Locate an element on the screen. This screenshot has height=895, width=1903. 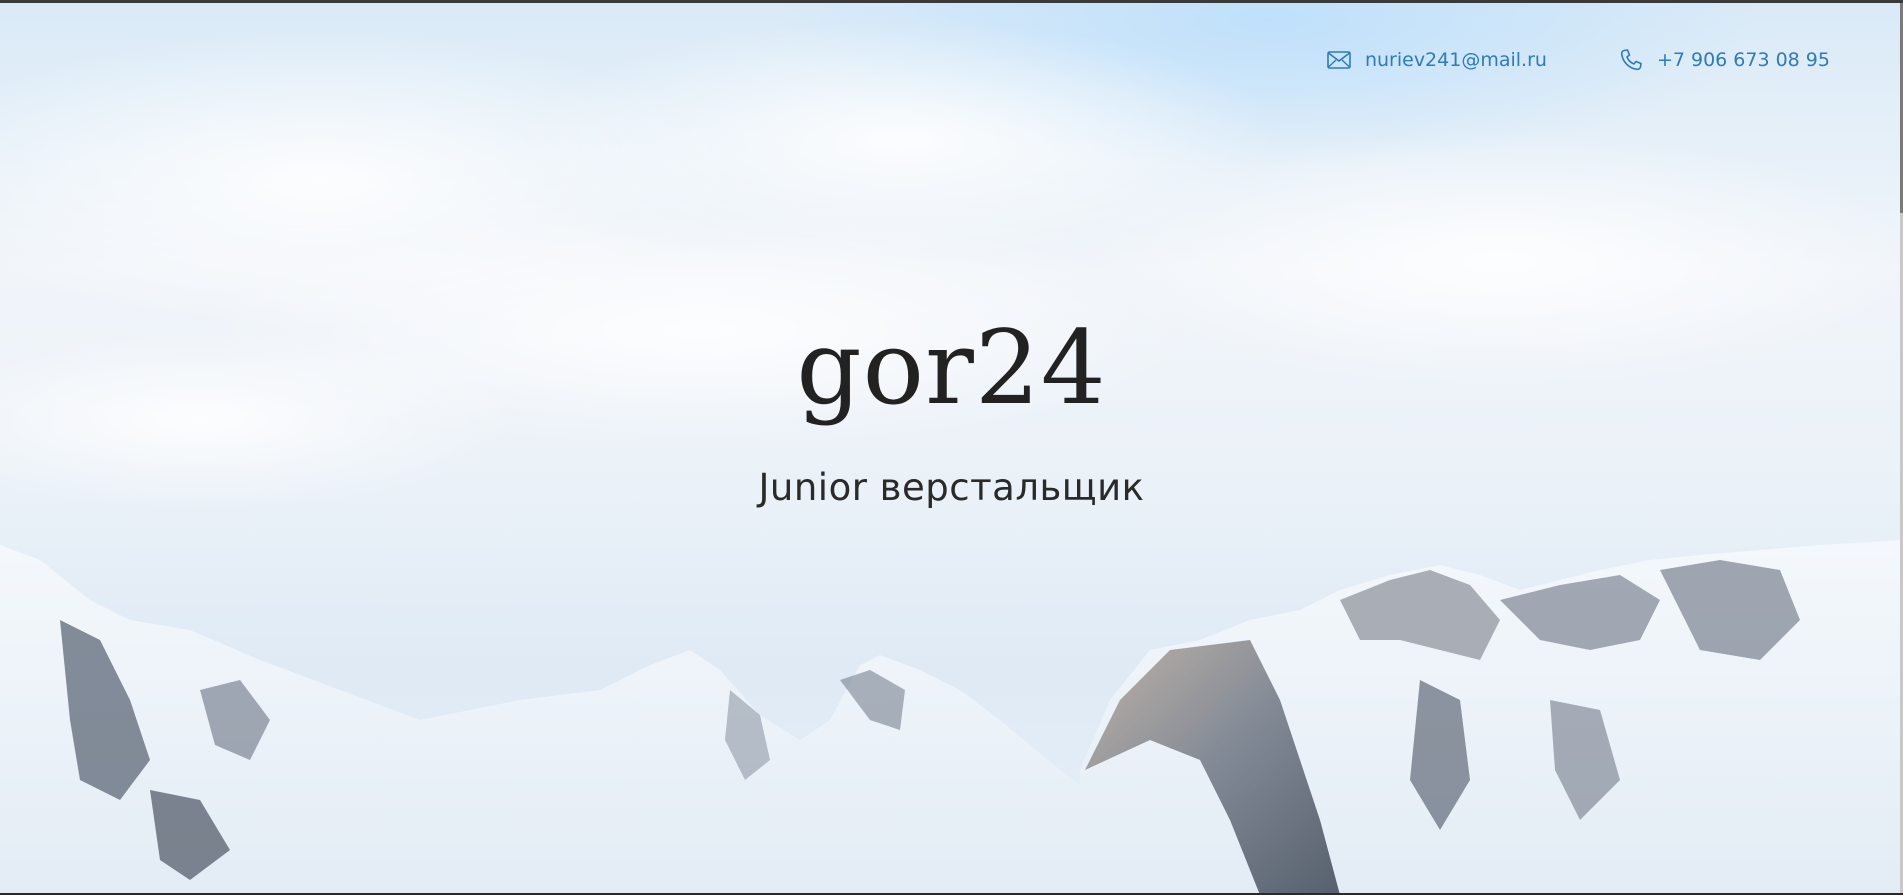
email-link: nuriev241@mail.ru is located at coordinates (1437, 60).